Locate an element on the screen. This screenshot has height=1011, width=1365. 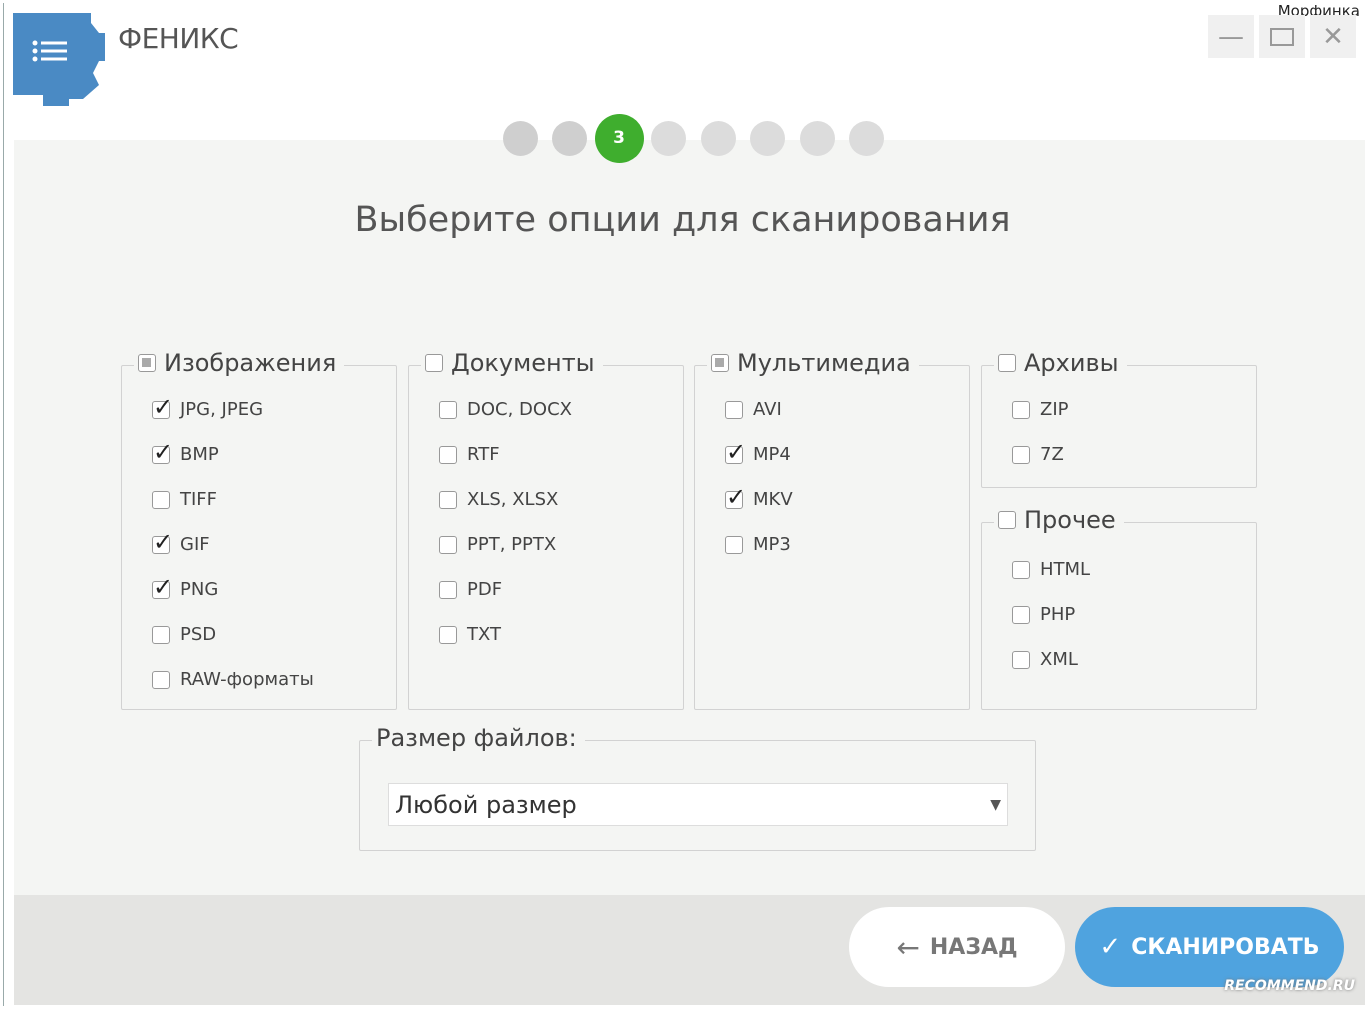
checkbox-item: PDF is located at coordinates (470, 589).